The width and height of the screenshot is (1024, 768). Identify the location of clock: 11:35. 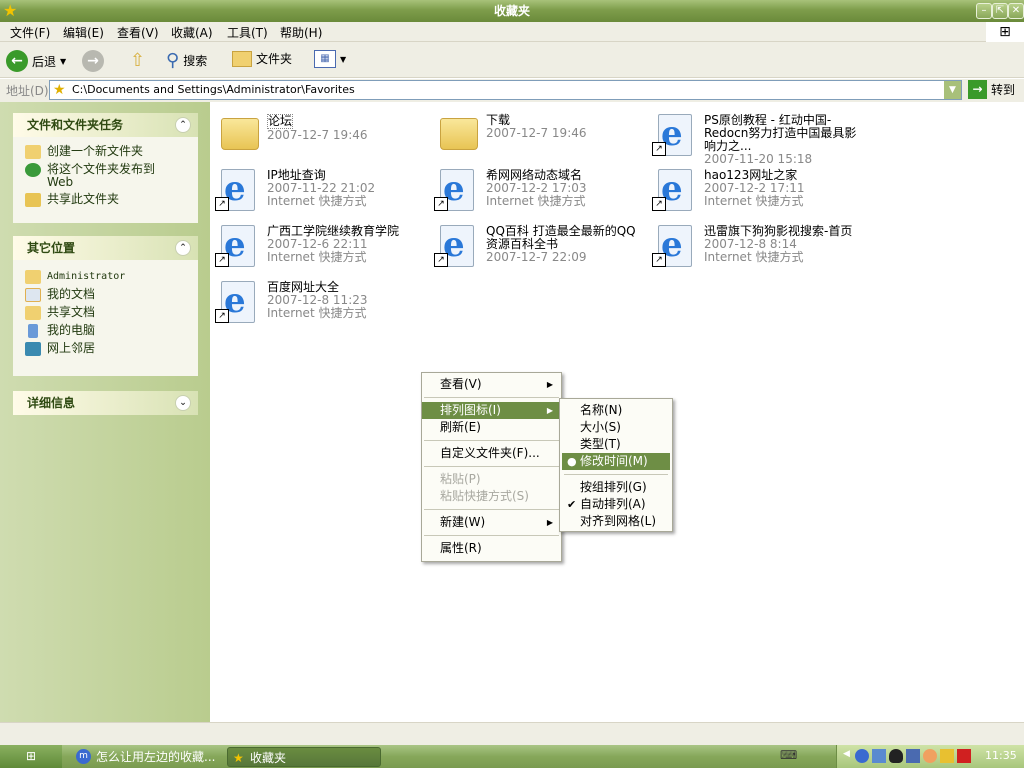
(1001, 755).